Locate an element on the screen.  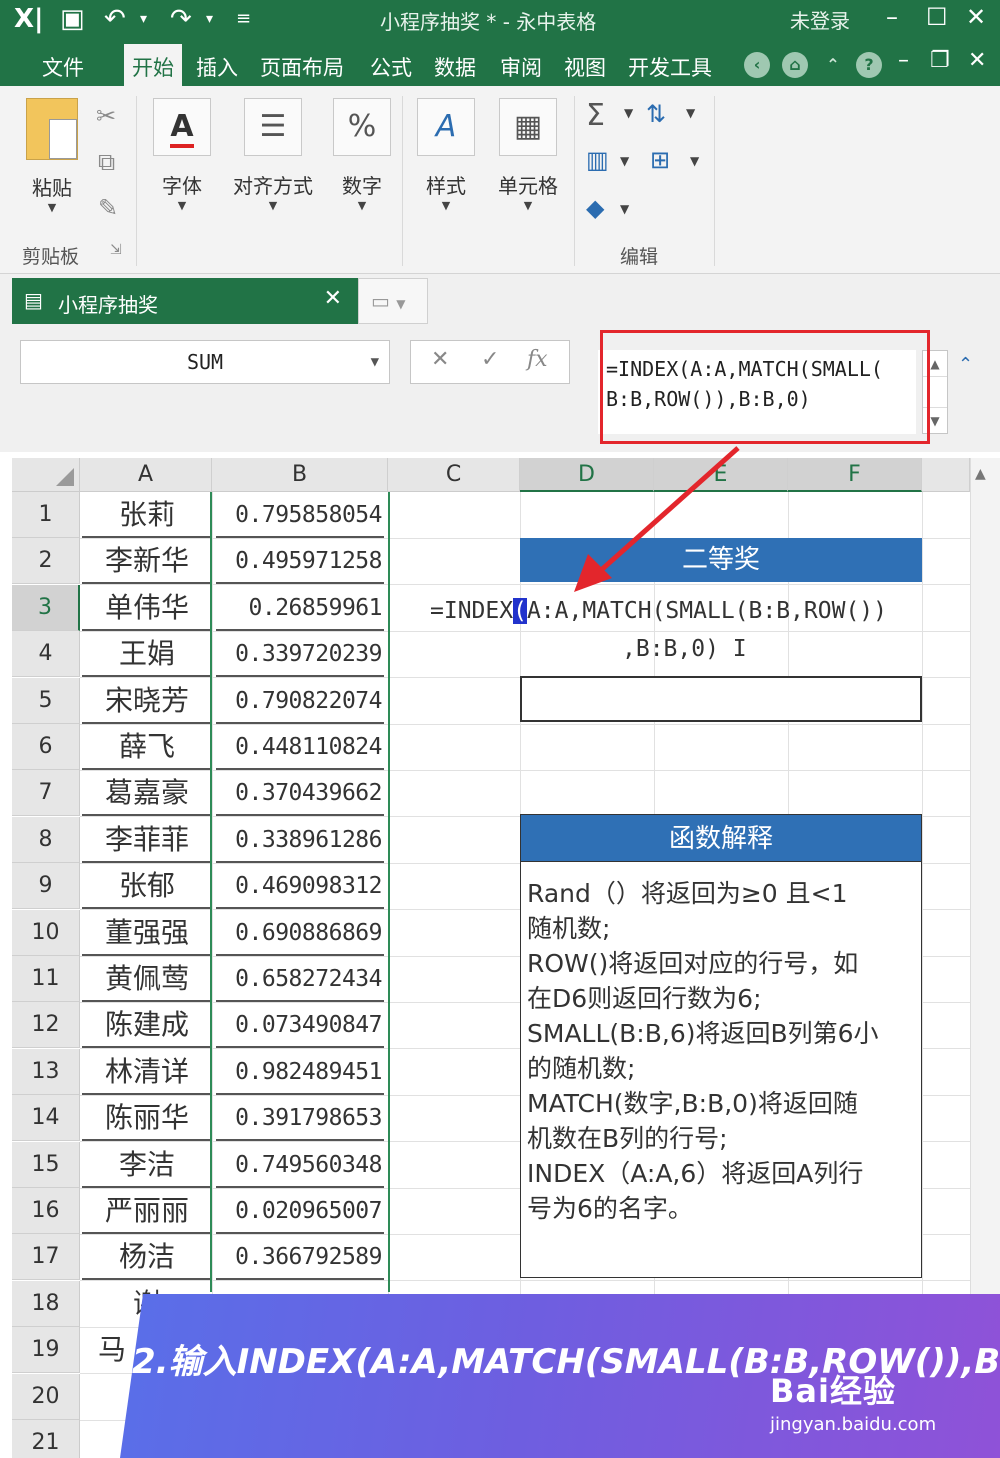
align-button: ☰ 对齐方式 ▼ is located at coordinates (273, 155).